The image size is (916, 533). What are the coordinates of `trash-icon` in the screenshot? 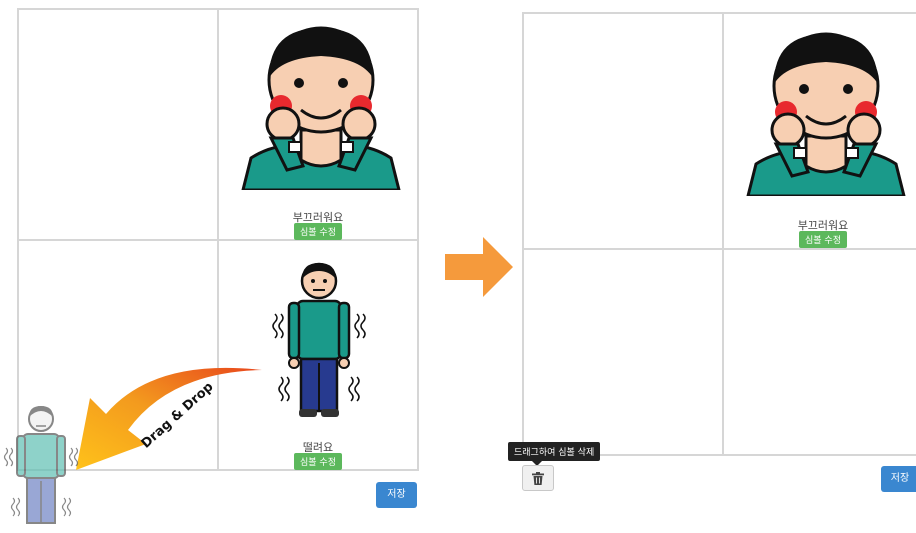 It's located at (538, 478).